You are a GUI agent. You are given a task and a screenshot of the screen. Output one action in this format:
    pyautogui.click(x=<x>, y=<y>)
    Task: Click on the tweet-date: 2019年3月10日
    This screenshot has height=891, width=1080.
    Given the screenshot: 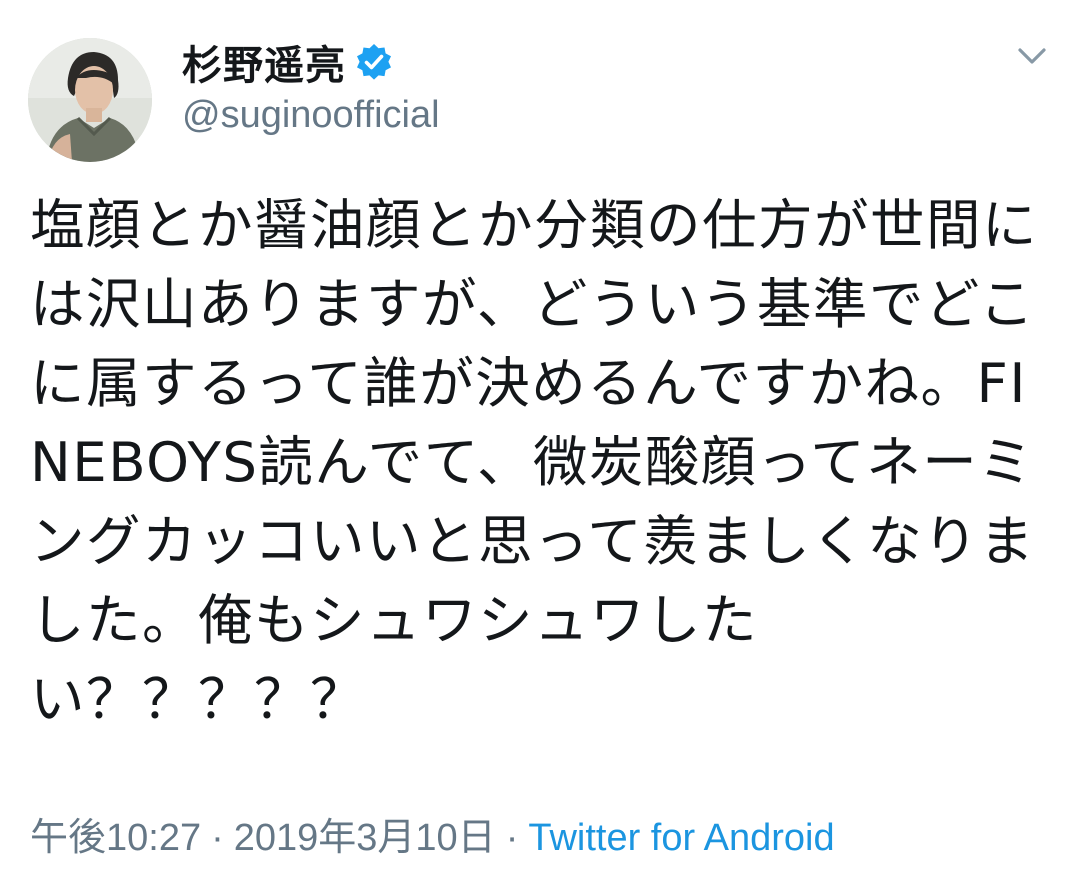 What is the action you would take?
    pyautogui.click(x=365, y=838)
    